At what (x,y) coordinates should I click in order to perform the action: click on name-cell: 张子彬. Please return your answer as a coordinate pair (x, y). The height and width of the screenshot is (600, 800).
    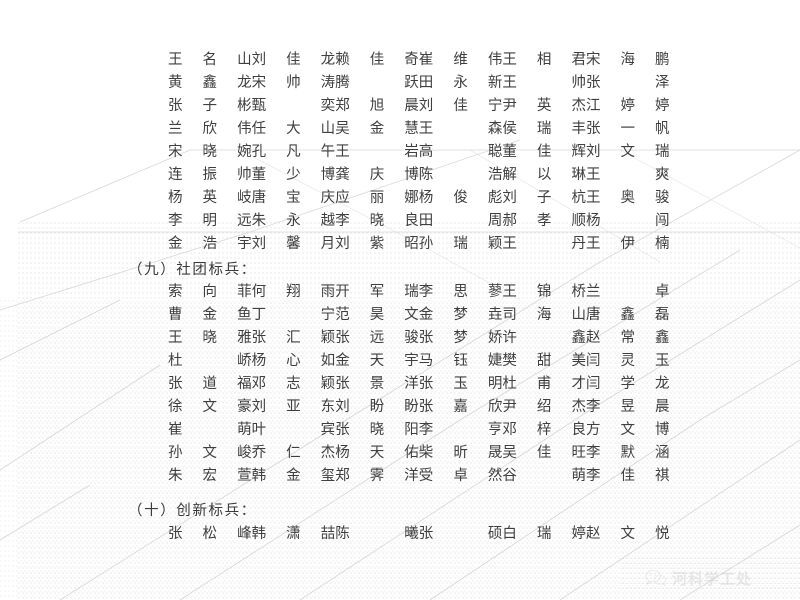
    Looking at the image, I should click on (210, 106).